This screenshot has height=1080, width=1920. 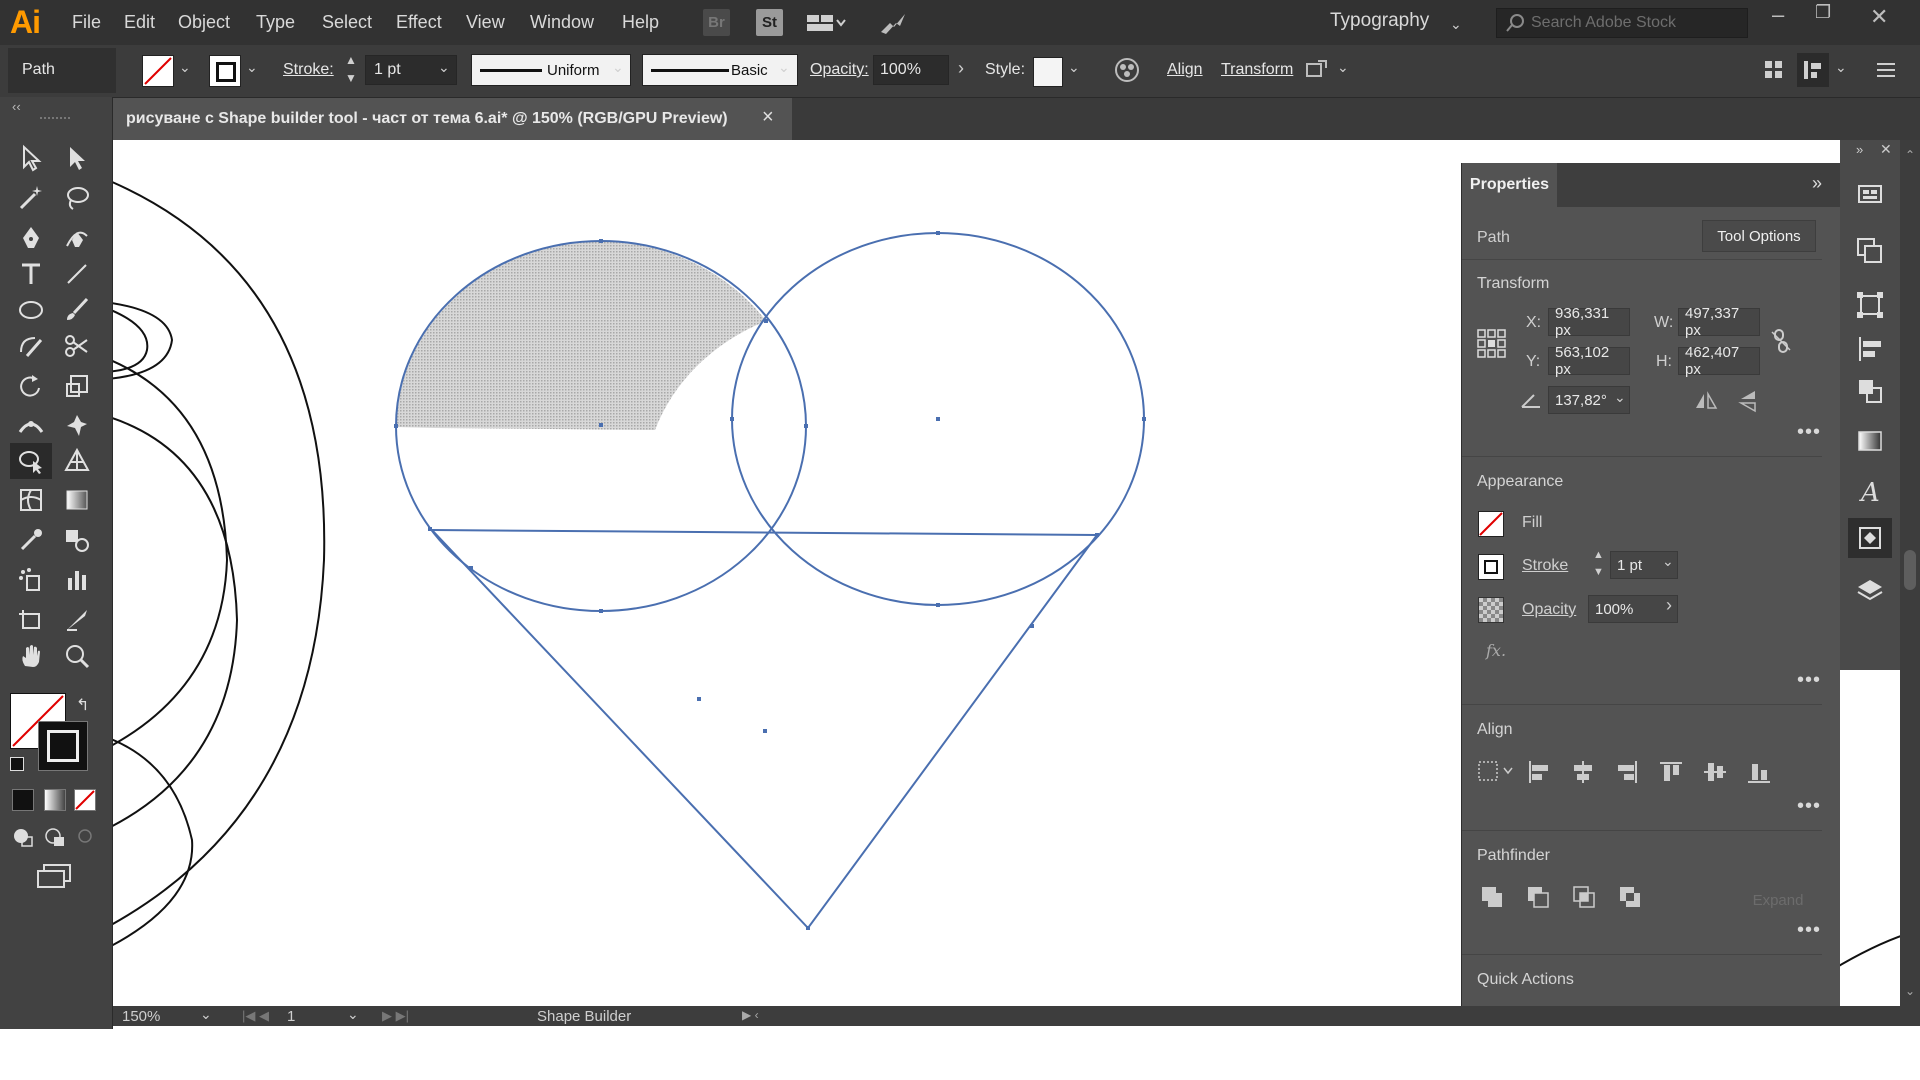 I want to click on isolate-icon, so click(x=1317, y=72).